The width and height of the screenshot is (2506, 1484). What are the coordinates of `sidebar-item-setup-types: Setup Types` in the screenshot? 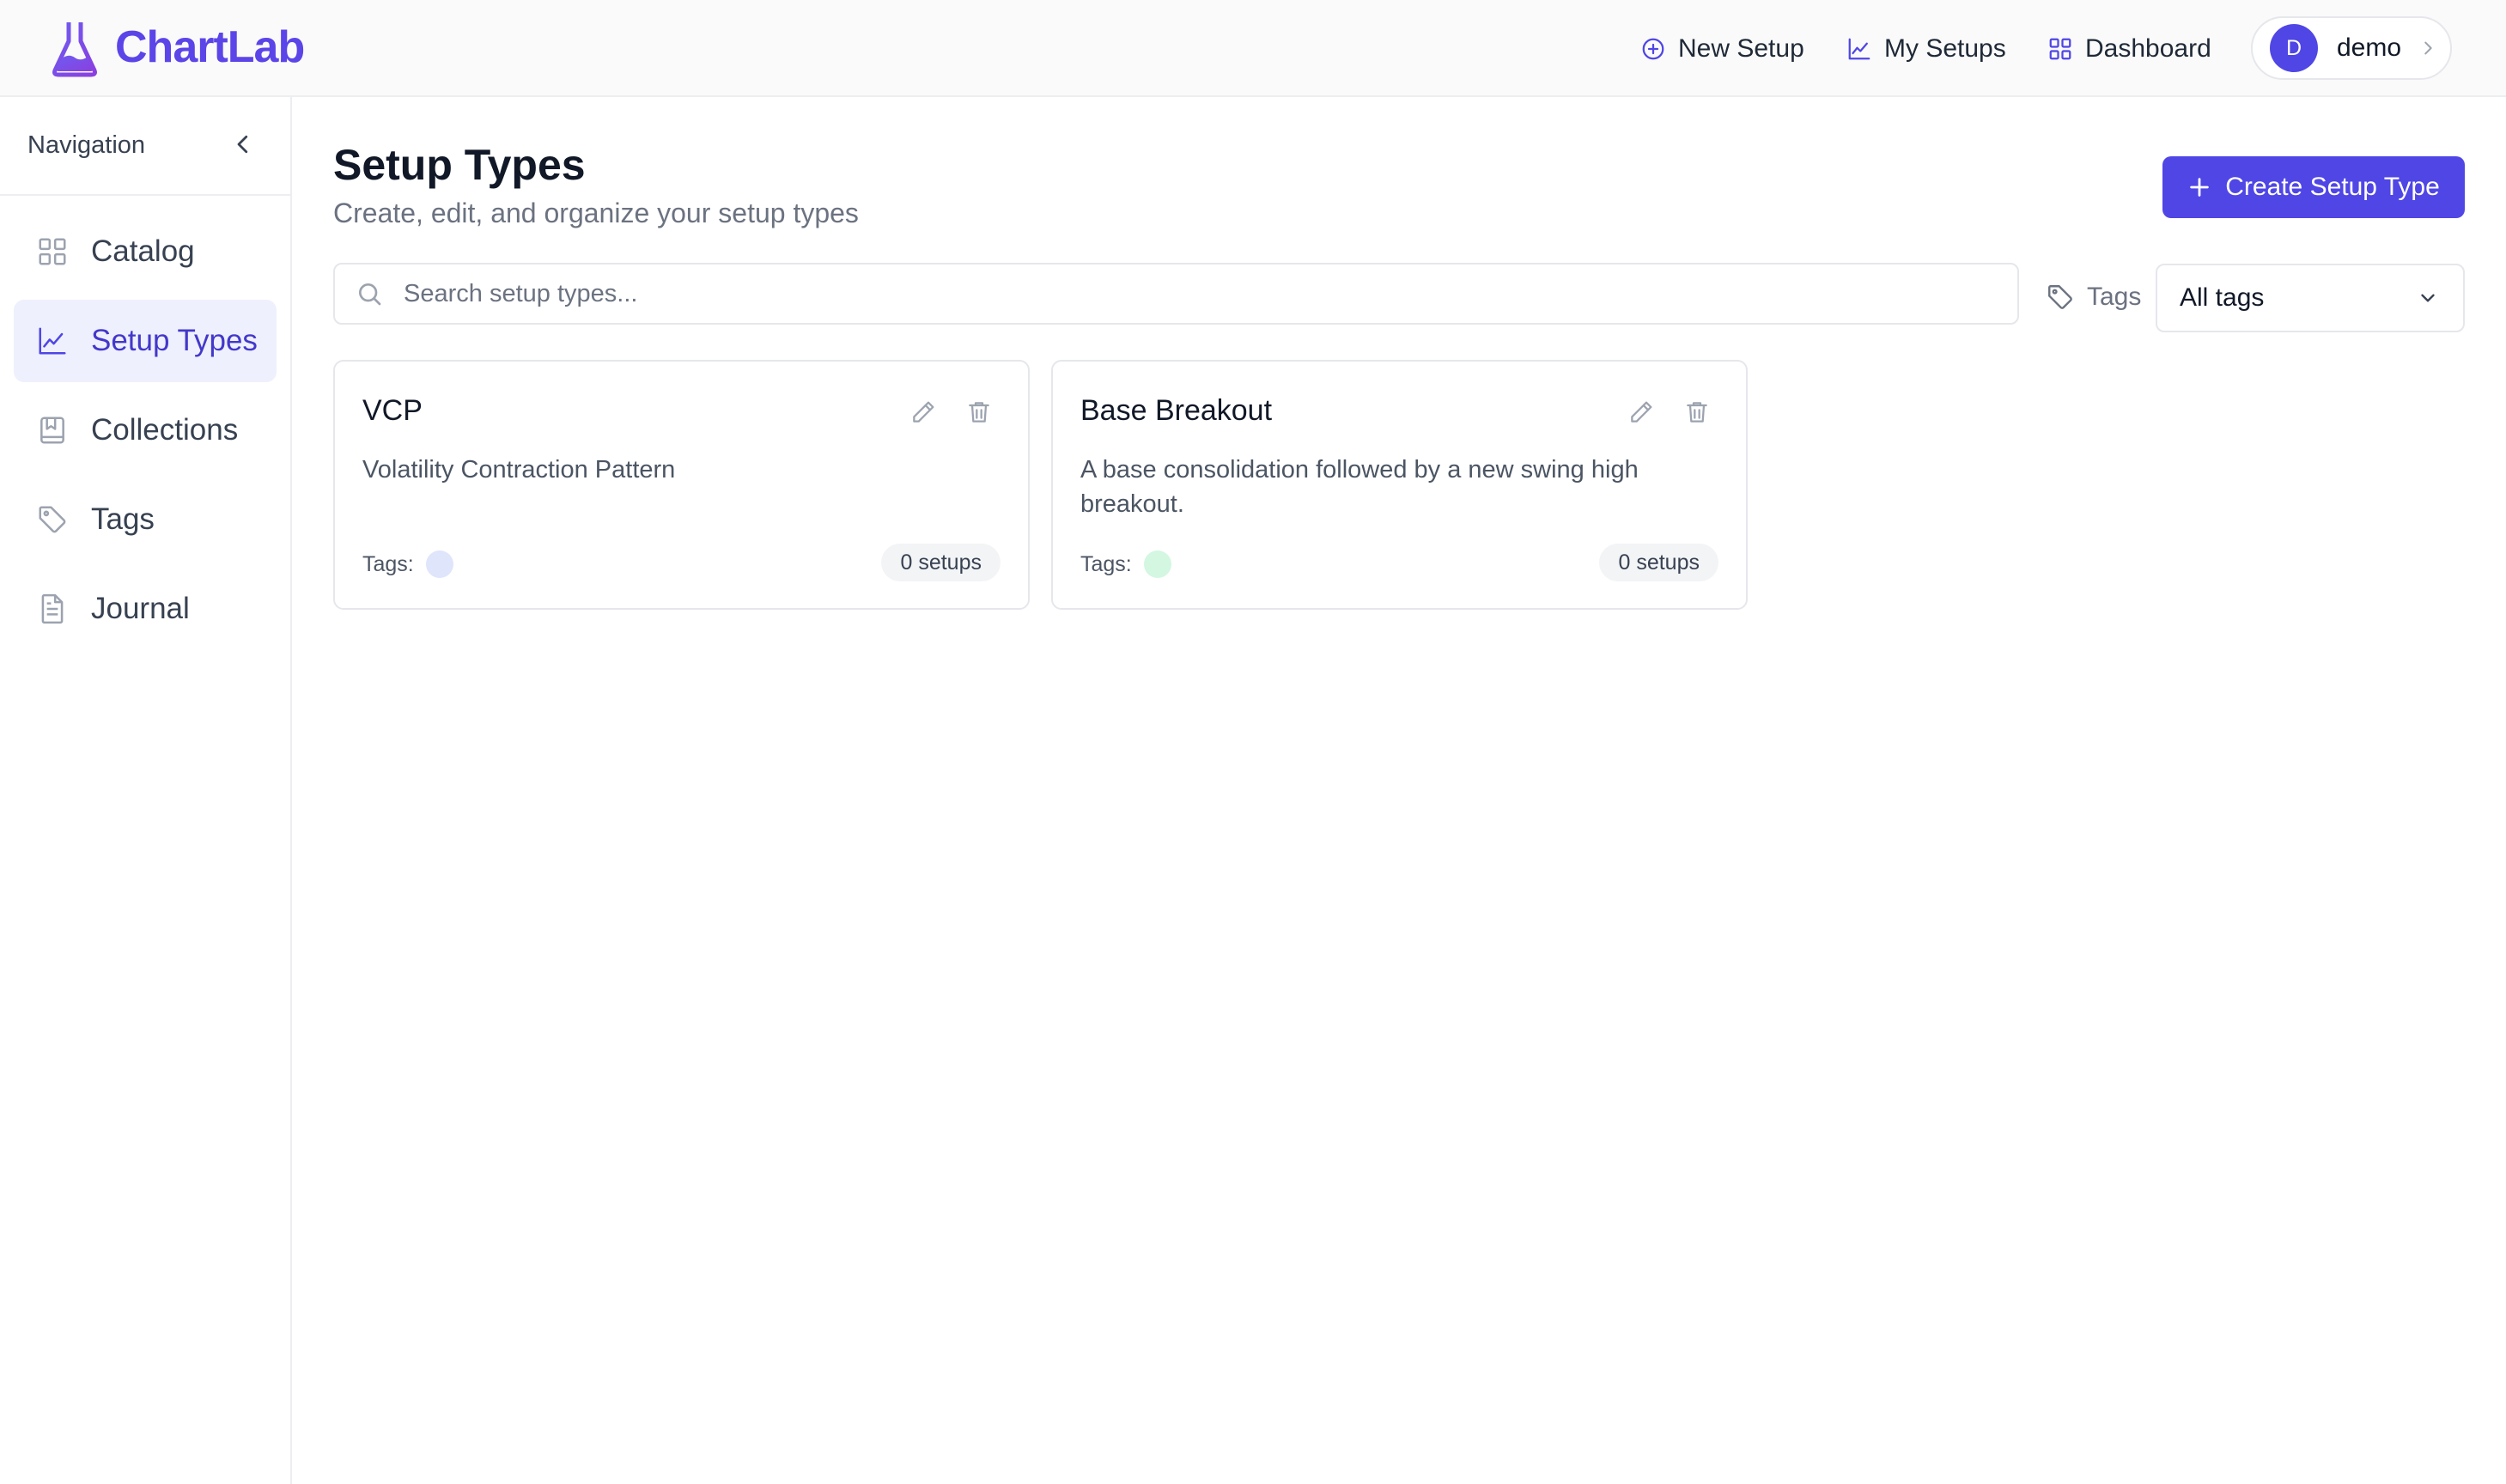 It's located at (145, 341).